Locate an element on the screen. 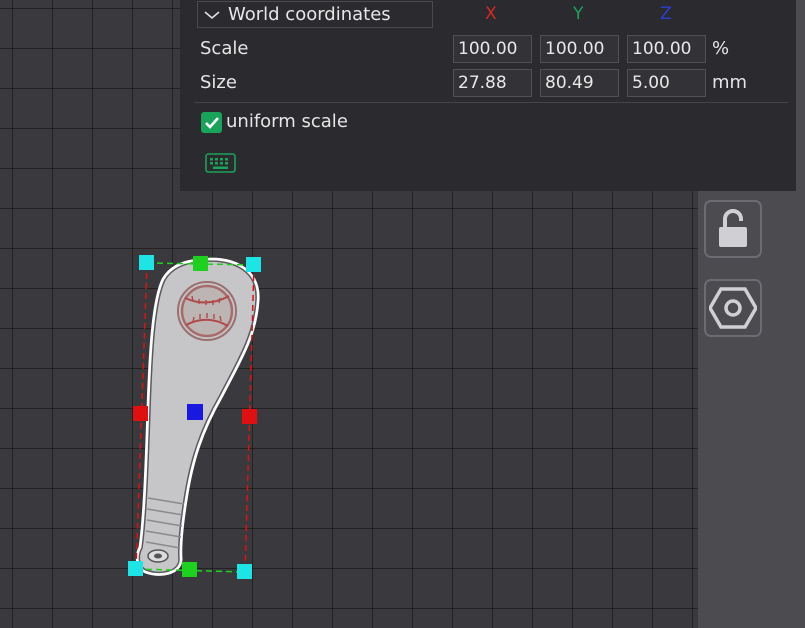 This screenshot has width=805, height=628. unlock-icon is located at coordinates (733, 228).